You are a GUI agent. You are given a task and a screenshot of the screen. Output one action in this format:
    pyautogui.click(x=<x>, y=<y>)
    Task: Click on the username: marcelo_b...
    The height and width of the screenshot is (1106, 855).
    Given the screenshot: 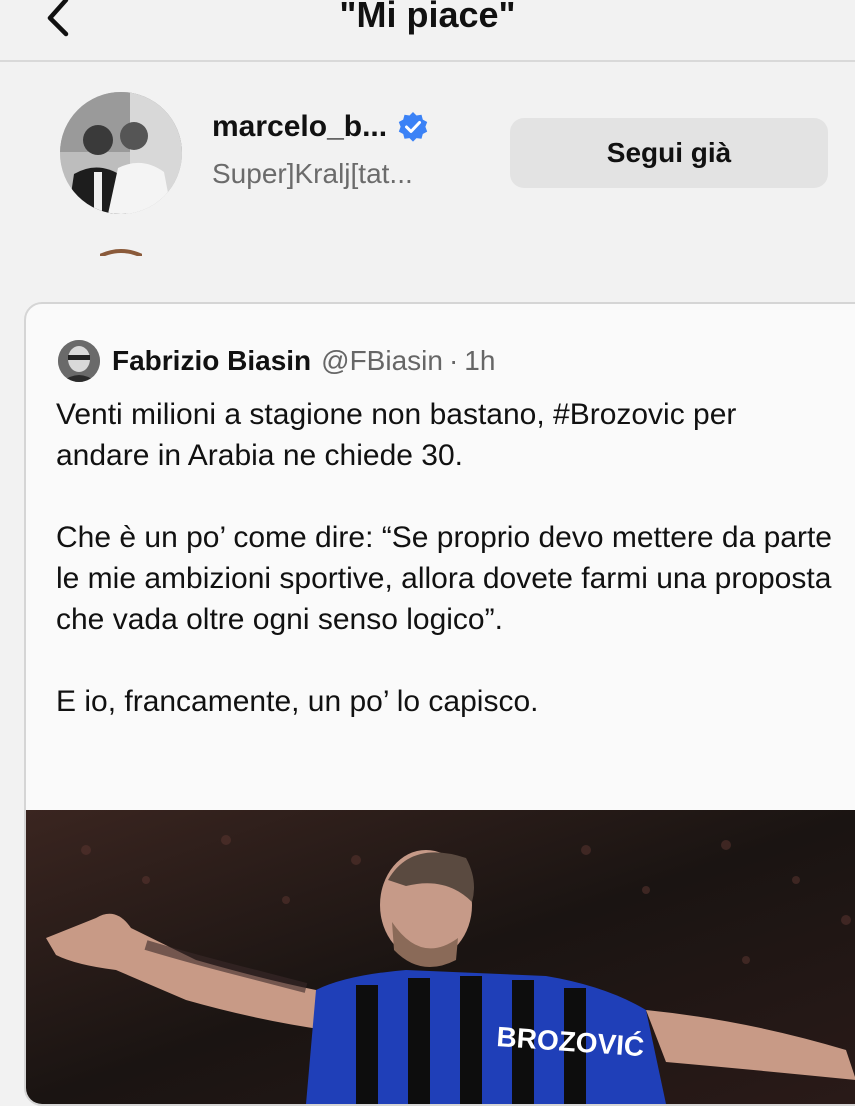 What is the action you would take?
    pyautogui.click(x=299, y=127)
    